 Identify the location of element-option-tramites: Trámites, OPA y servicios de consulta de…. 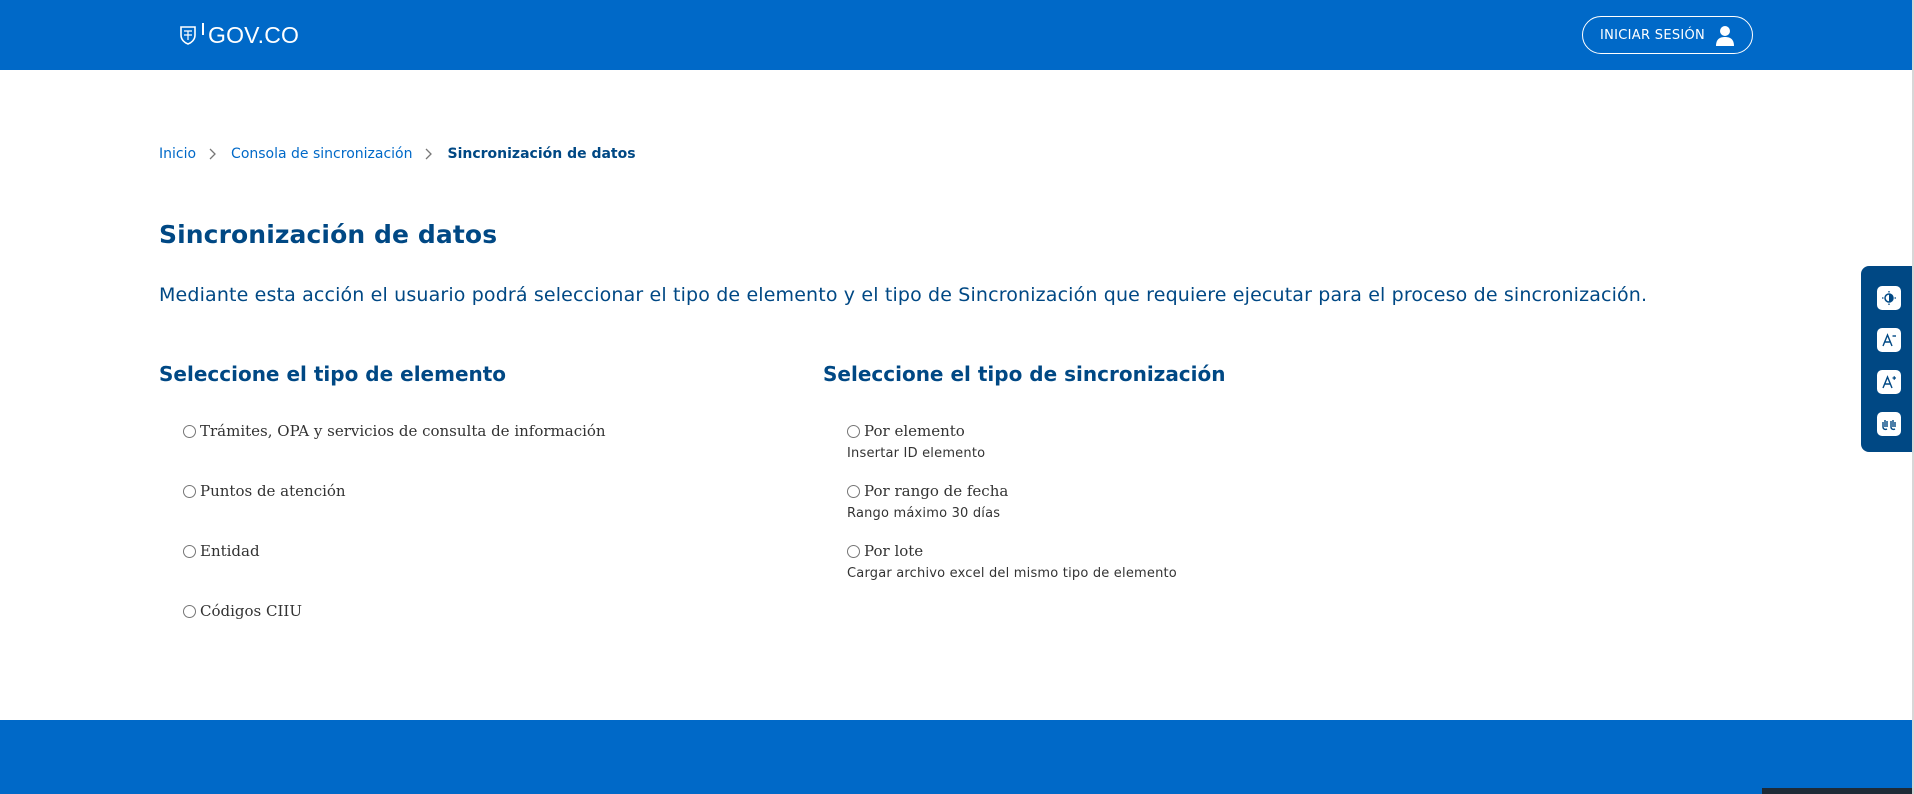
(394, 431).